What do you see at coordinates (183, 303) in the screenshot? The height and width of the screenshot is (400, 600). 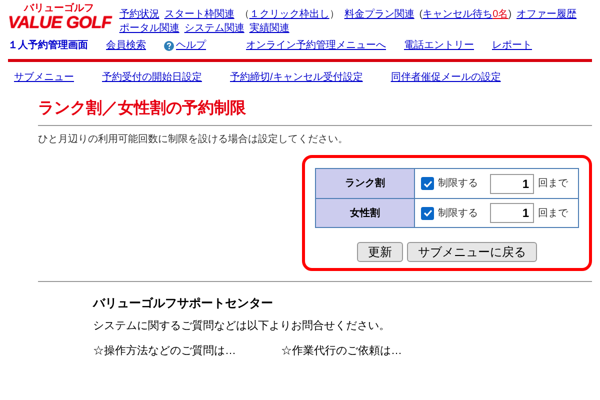 I see `support-title: バリューゴルフサポートセンター` at bounding box center [183, 303].